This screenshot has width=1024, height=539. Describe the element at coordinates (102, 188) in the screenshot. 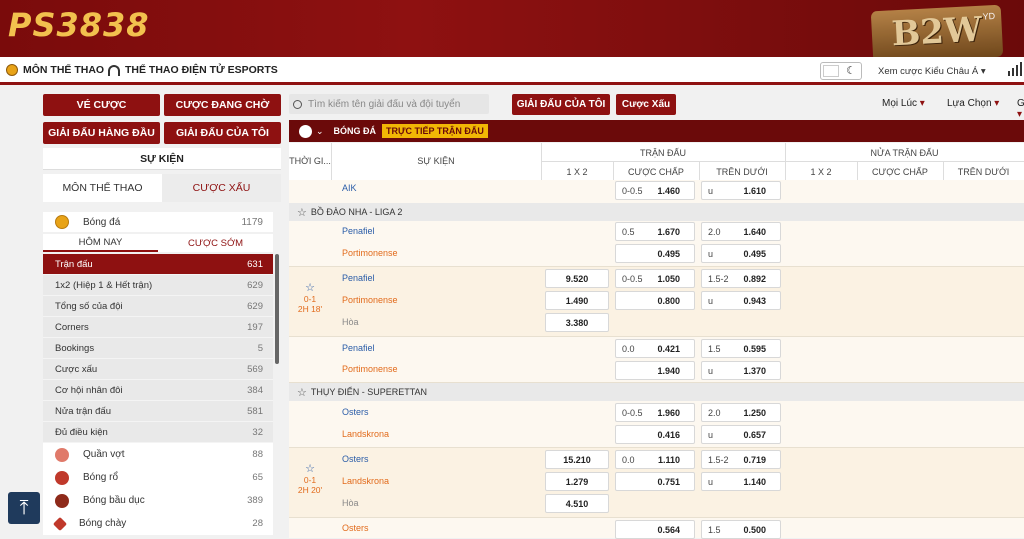

I see `tab-sports: MÔN THỂ THAO` at that location.